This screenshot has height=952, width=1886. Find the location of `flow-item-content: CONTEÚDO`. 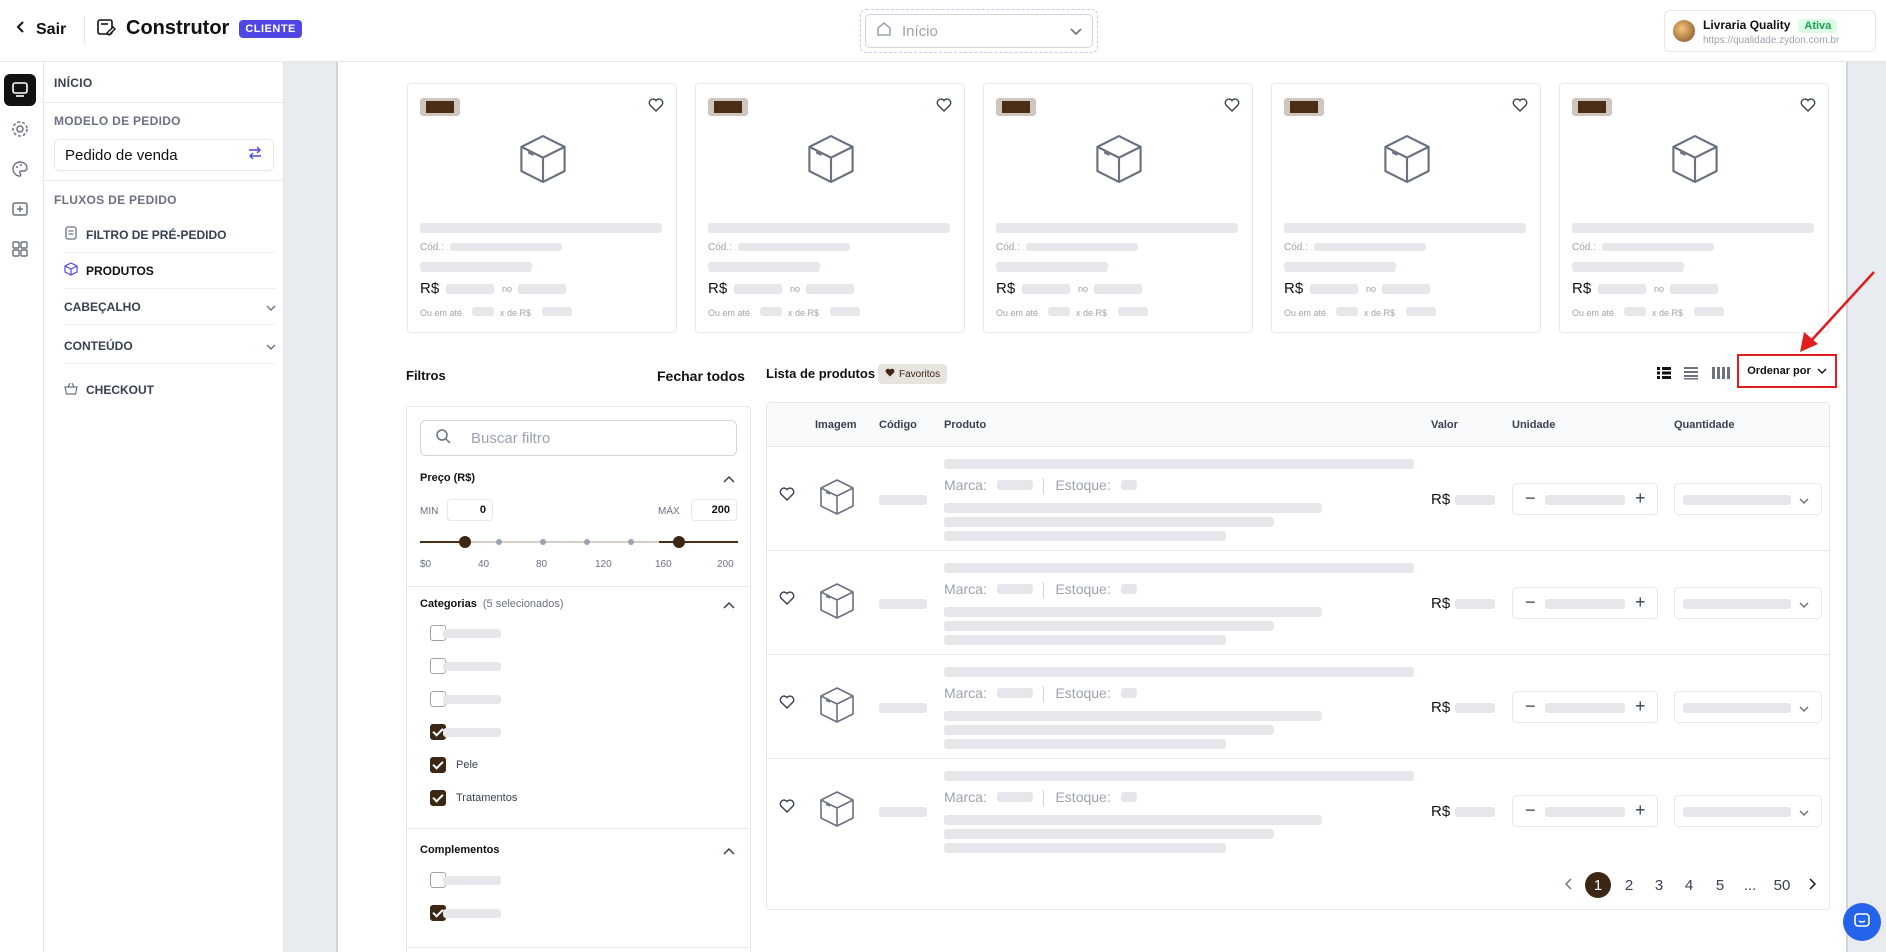

flow-item-content: CONTEÚDO is located at coordinates (170, 346).